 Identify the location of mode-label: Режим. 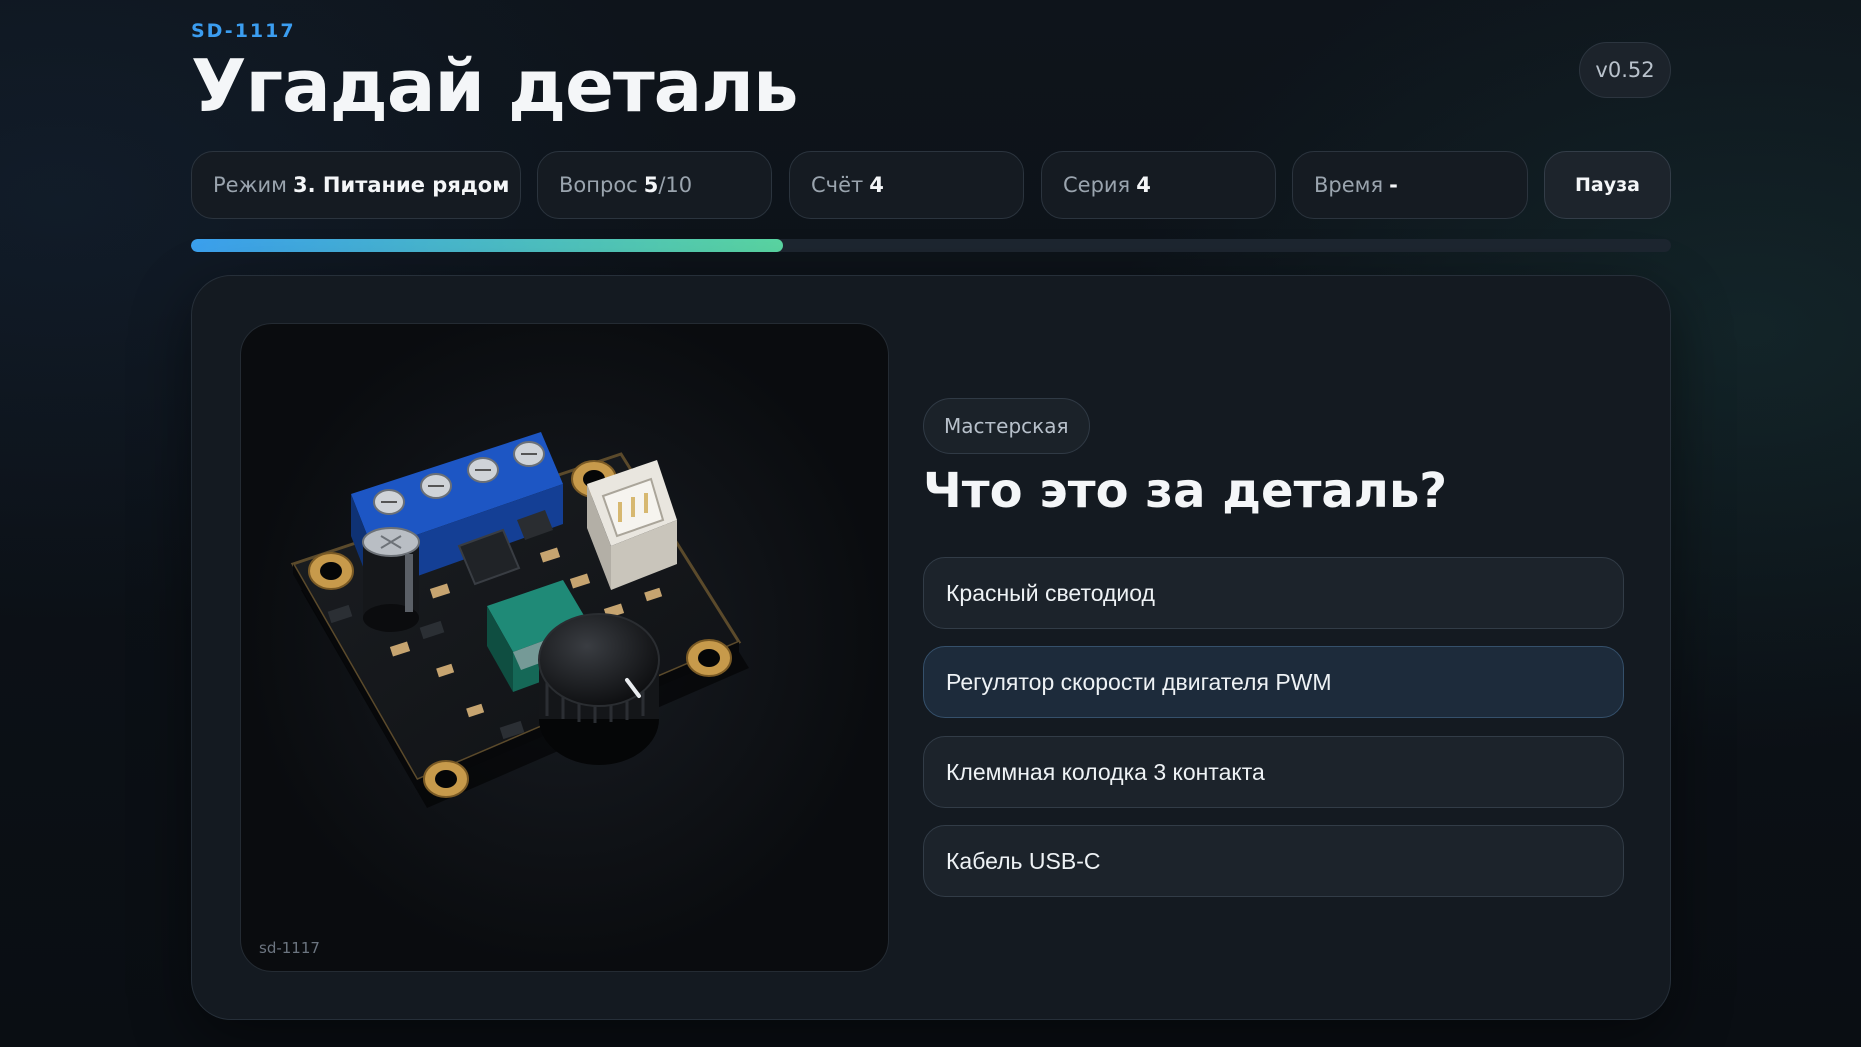
(250, 185).